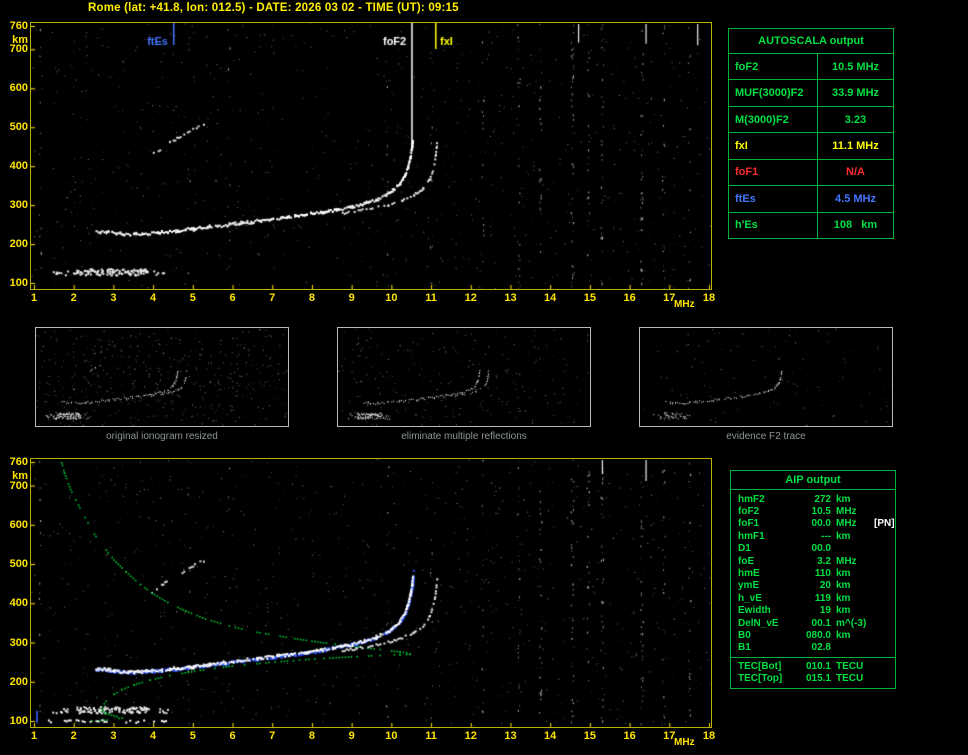 The image size is (968, 755). Describe the element at coordinates (751, 536) in the screenshot. I see `aip-lab: hmF1` at that location.